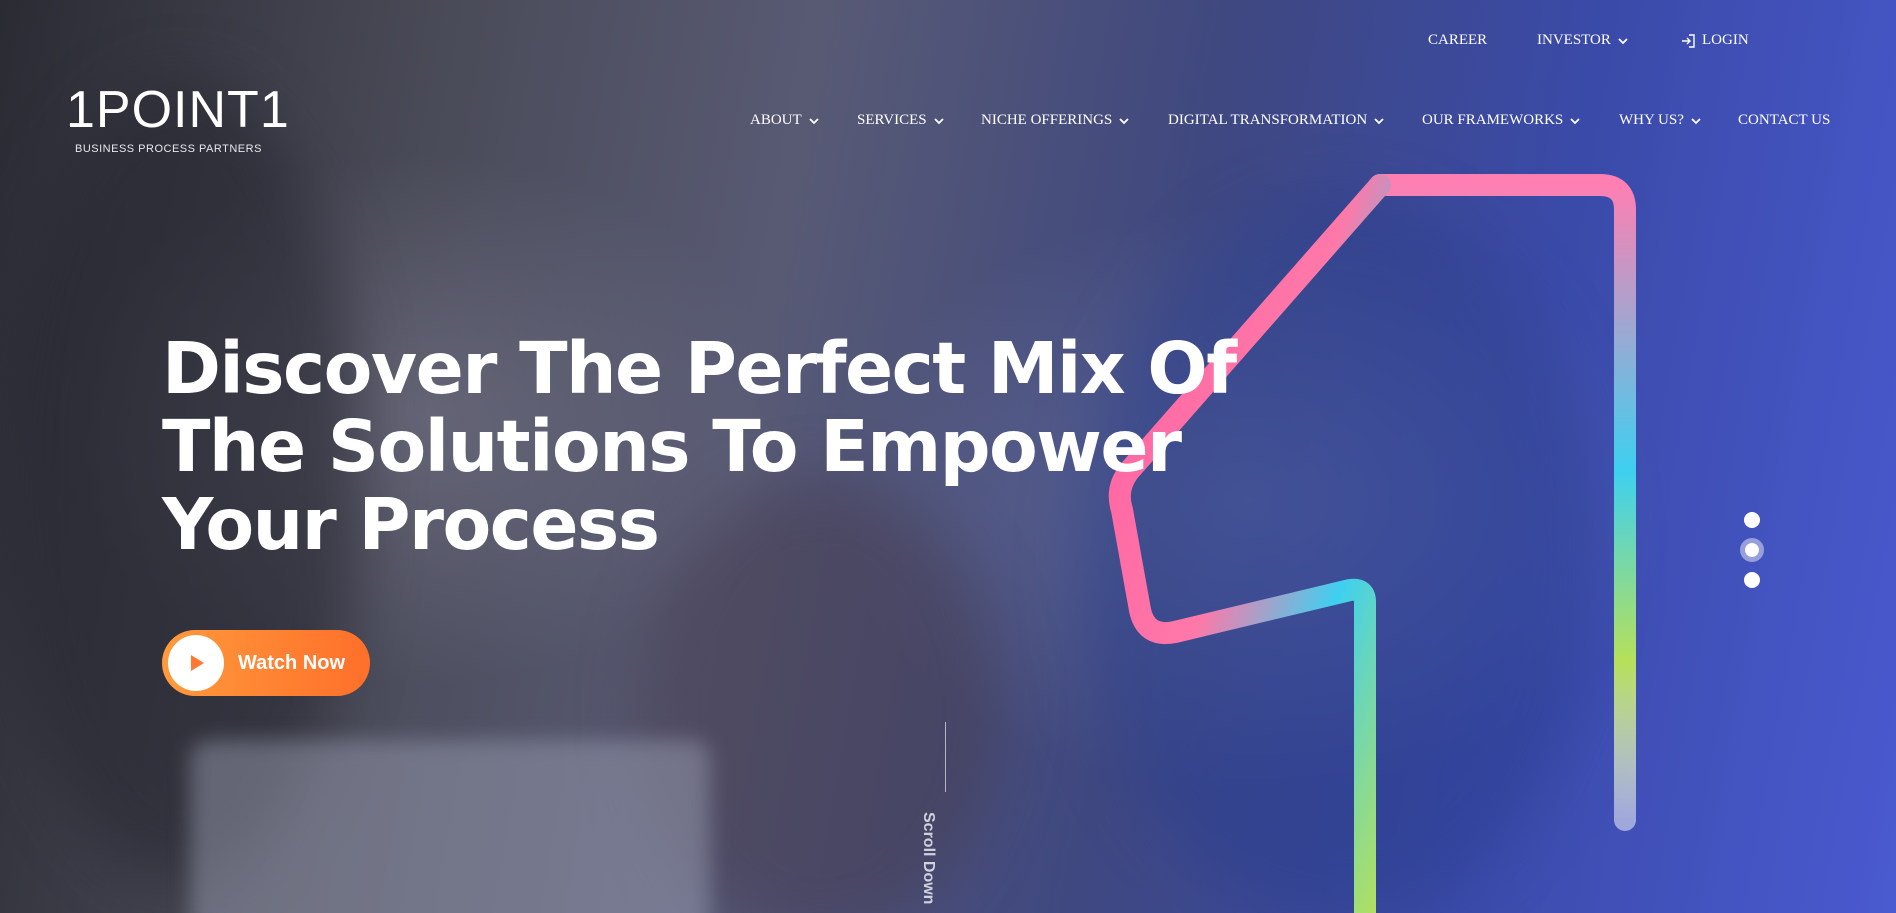  What do you see at coordinates (1574, 40) in the screenshot?
I see `investor-menu-label: INVESTOR` at bounding box center [1574, 40].